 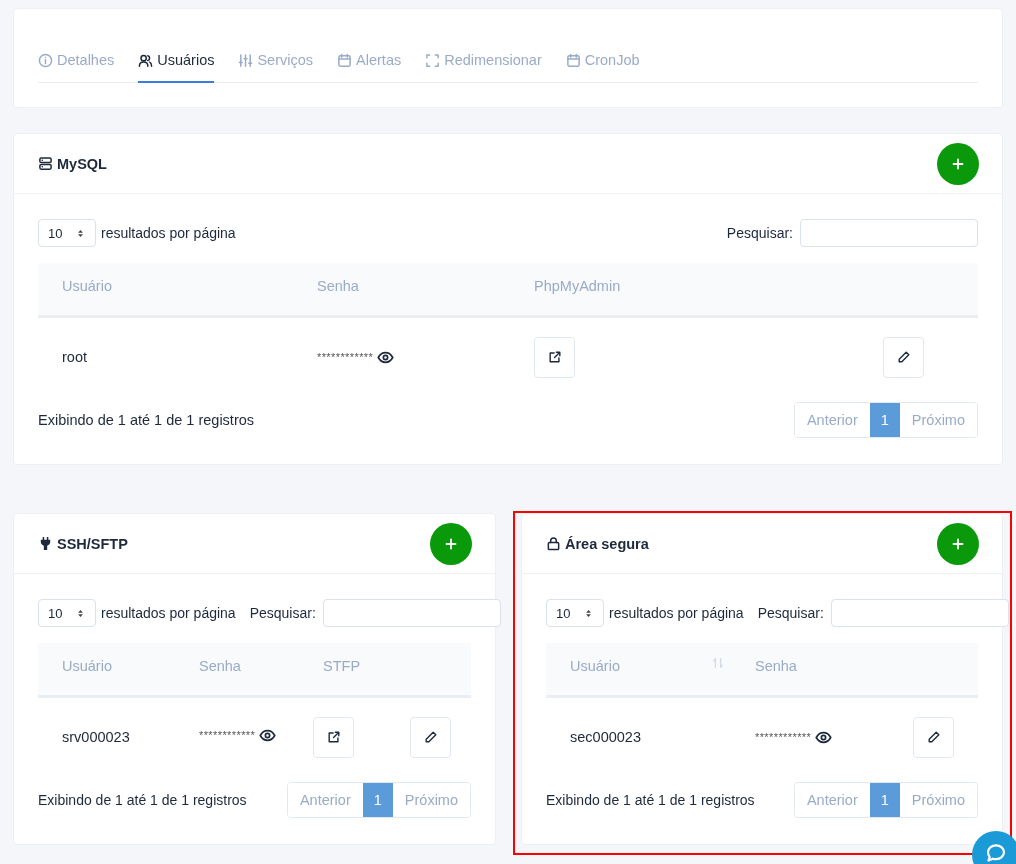 What do you see at coordinates (605, 737) in the screenshot?
I see `table-cell: sec000023` at bounding box center [605, 737].